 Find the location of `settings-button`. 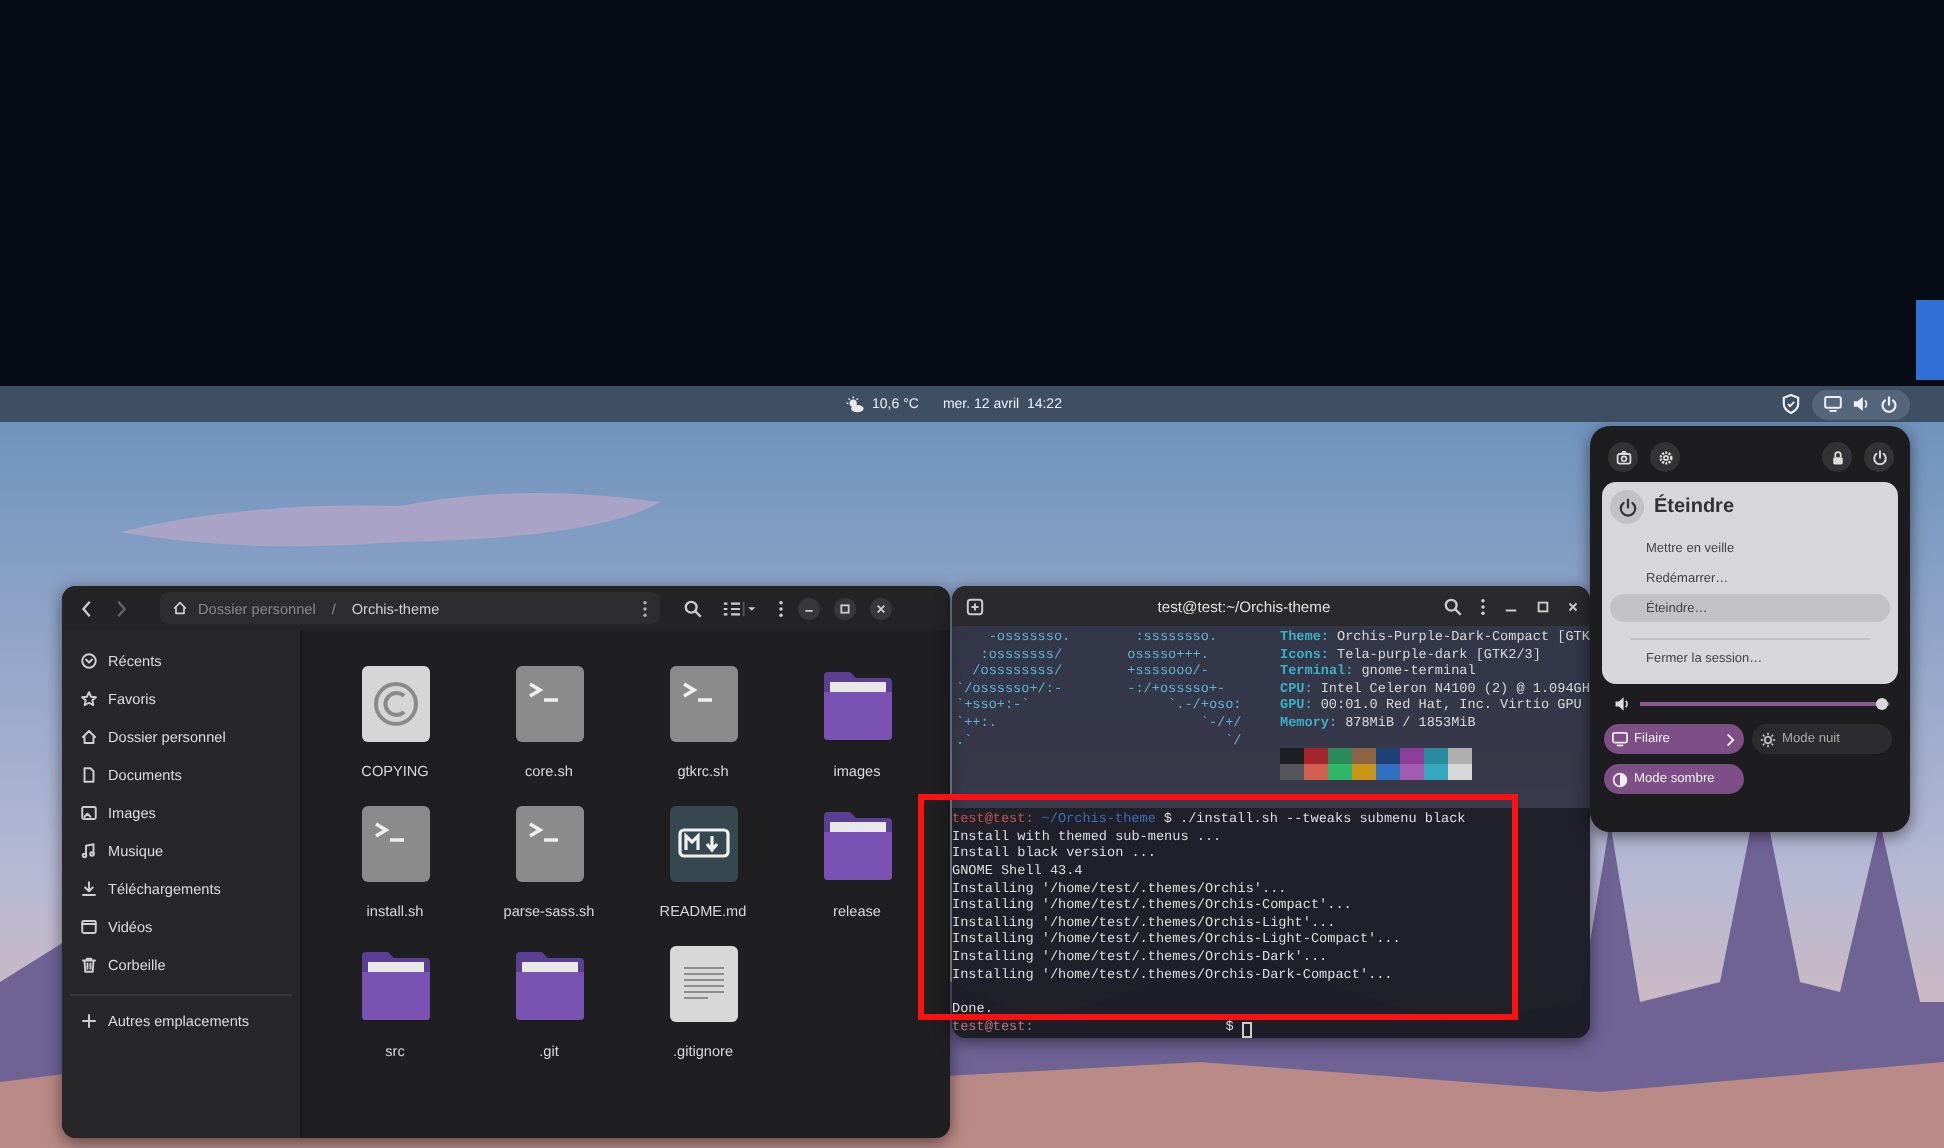

settings-button is located at coordinates (1665, 457).